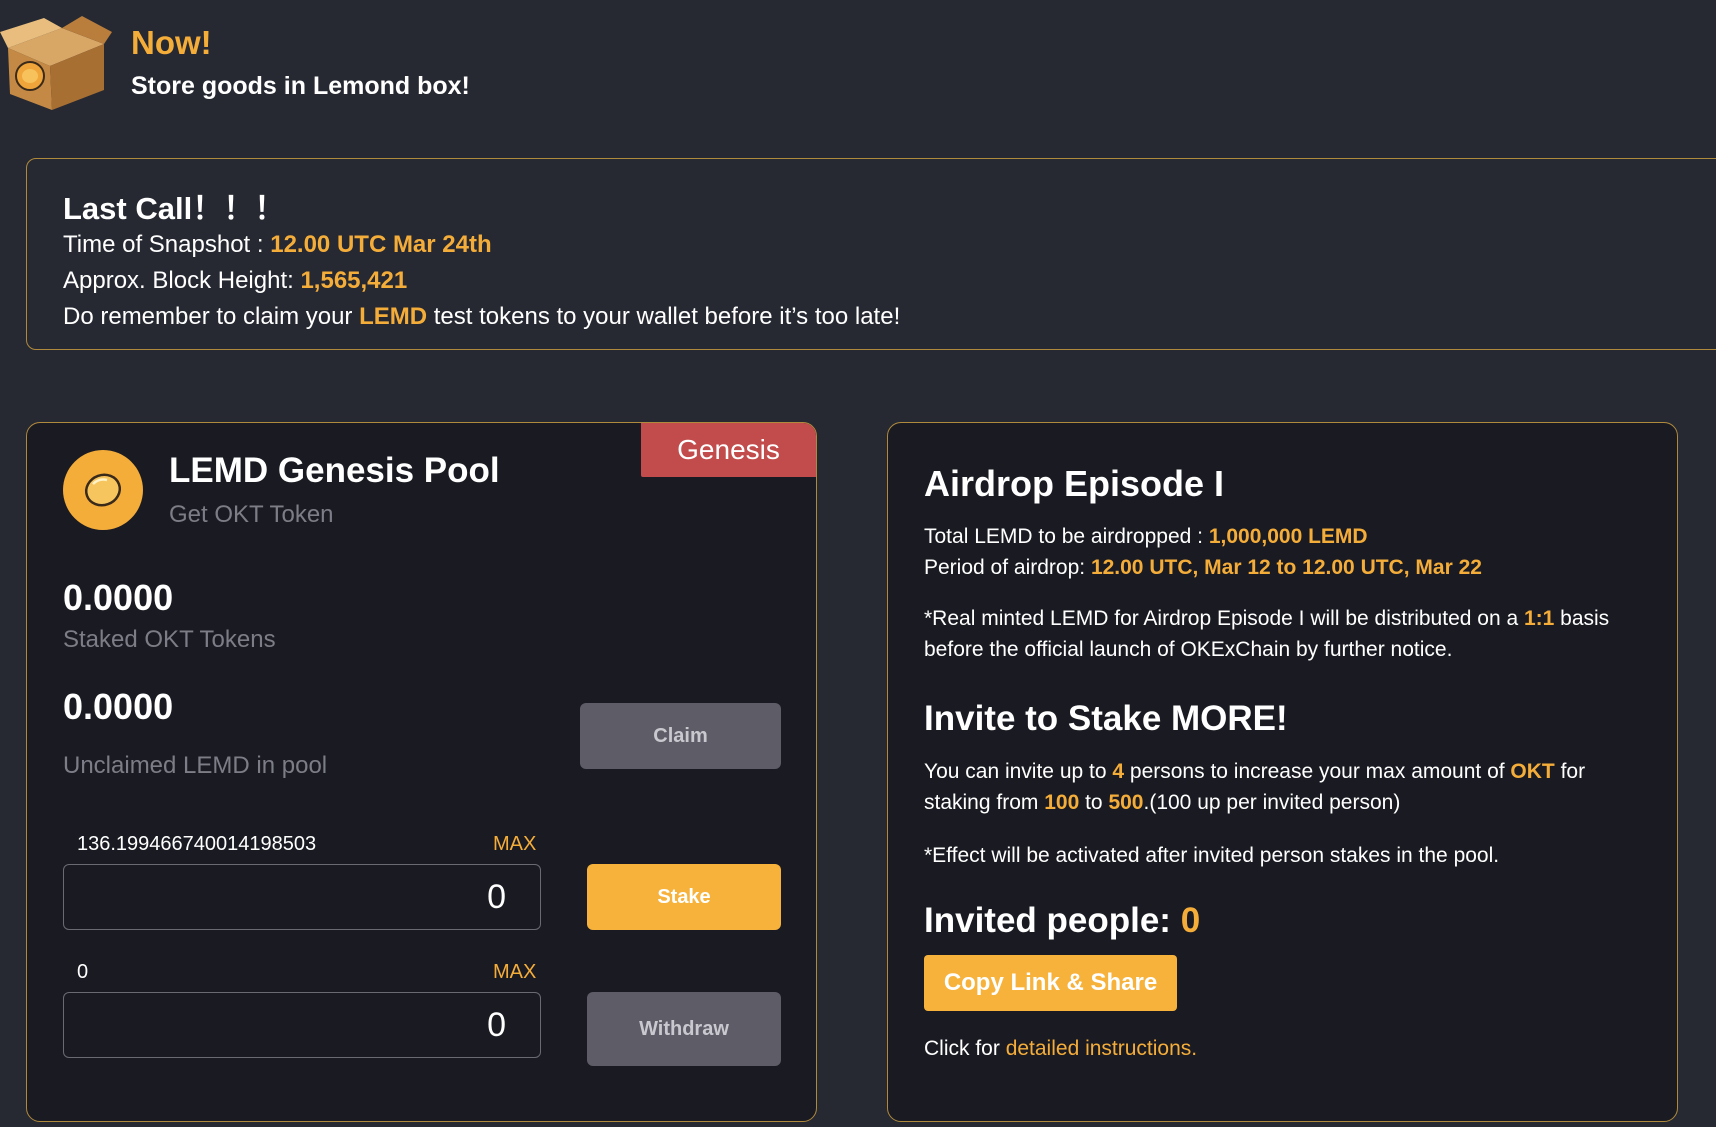 This screenshot has height=1127, width=1716. Describe the element at coordinates (302, 1025) in the screenshot. I see `withdraw-amount-input` at that location.